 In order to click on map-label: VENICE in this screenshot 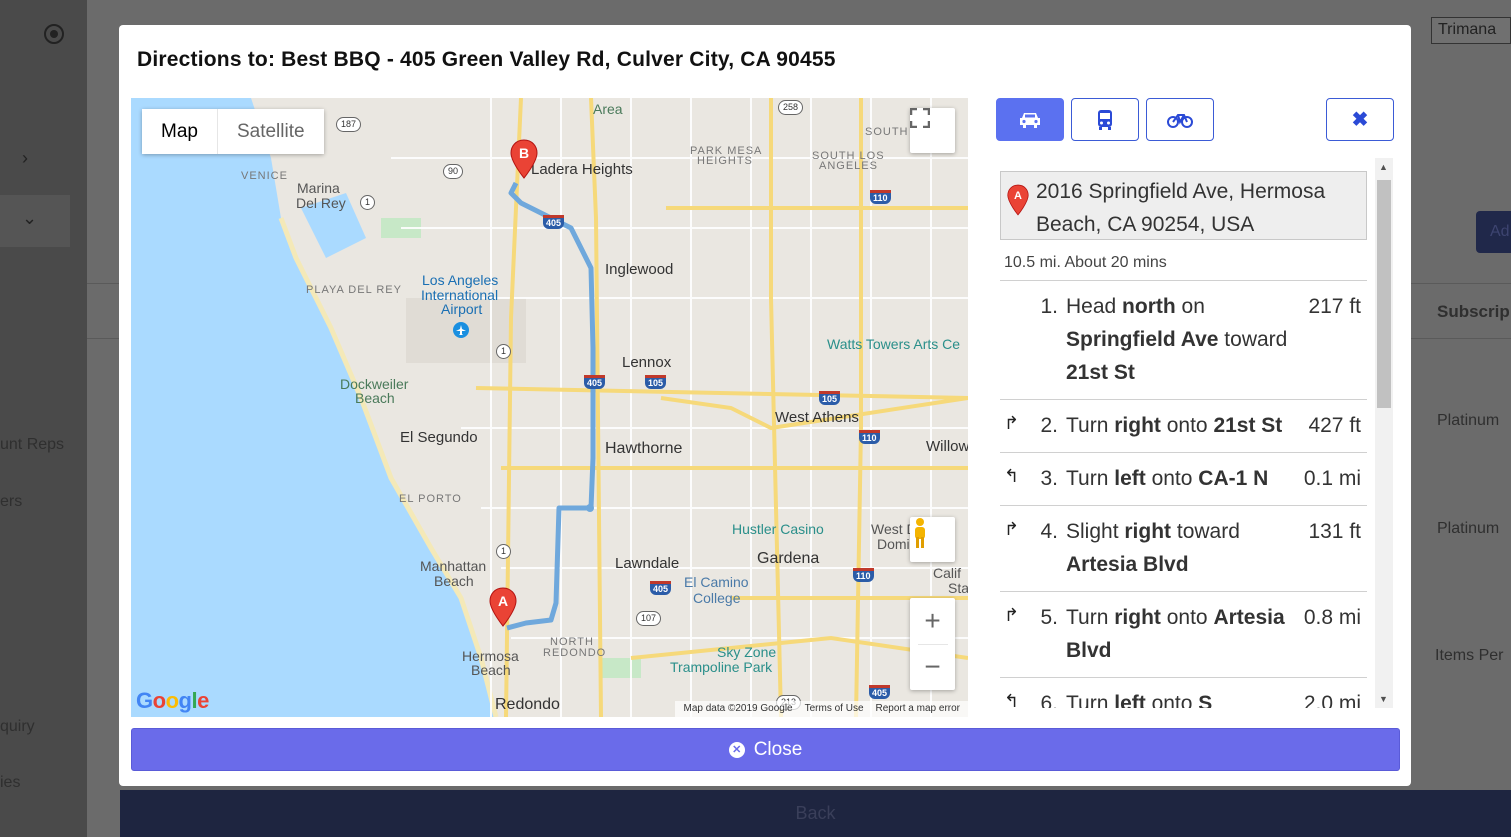, I will do `click(264, 176)`.